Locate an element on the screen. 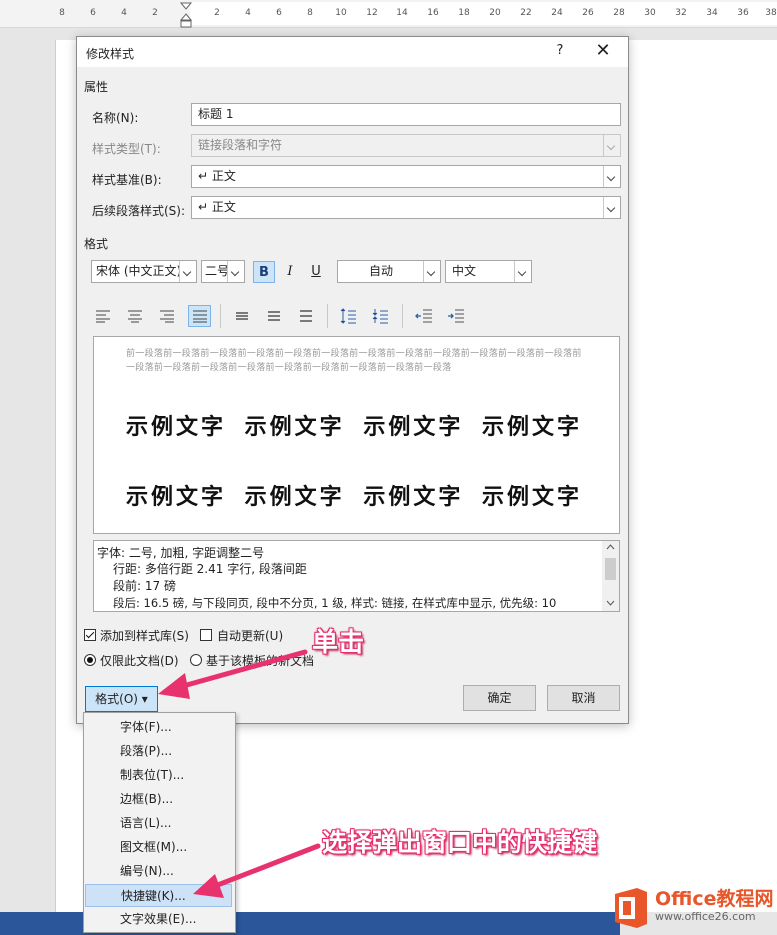  click-arrow-icon is located at coordinates (233, 674).